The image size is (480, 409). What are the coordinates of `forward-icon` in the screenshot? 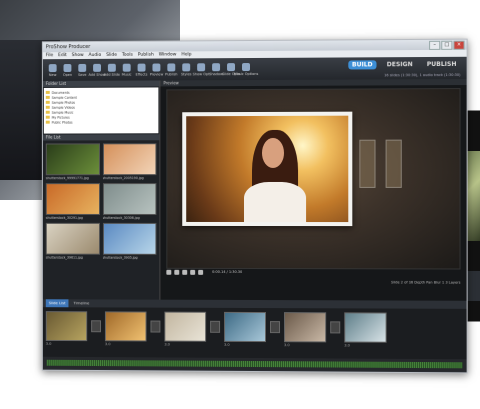 It's located at (193, 272).